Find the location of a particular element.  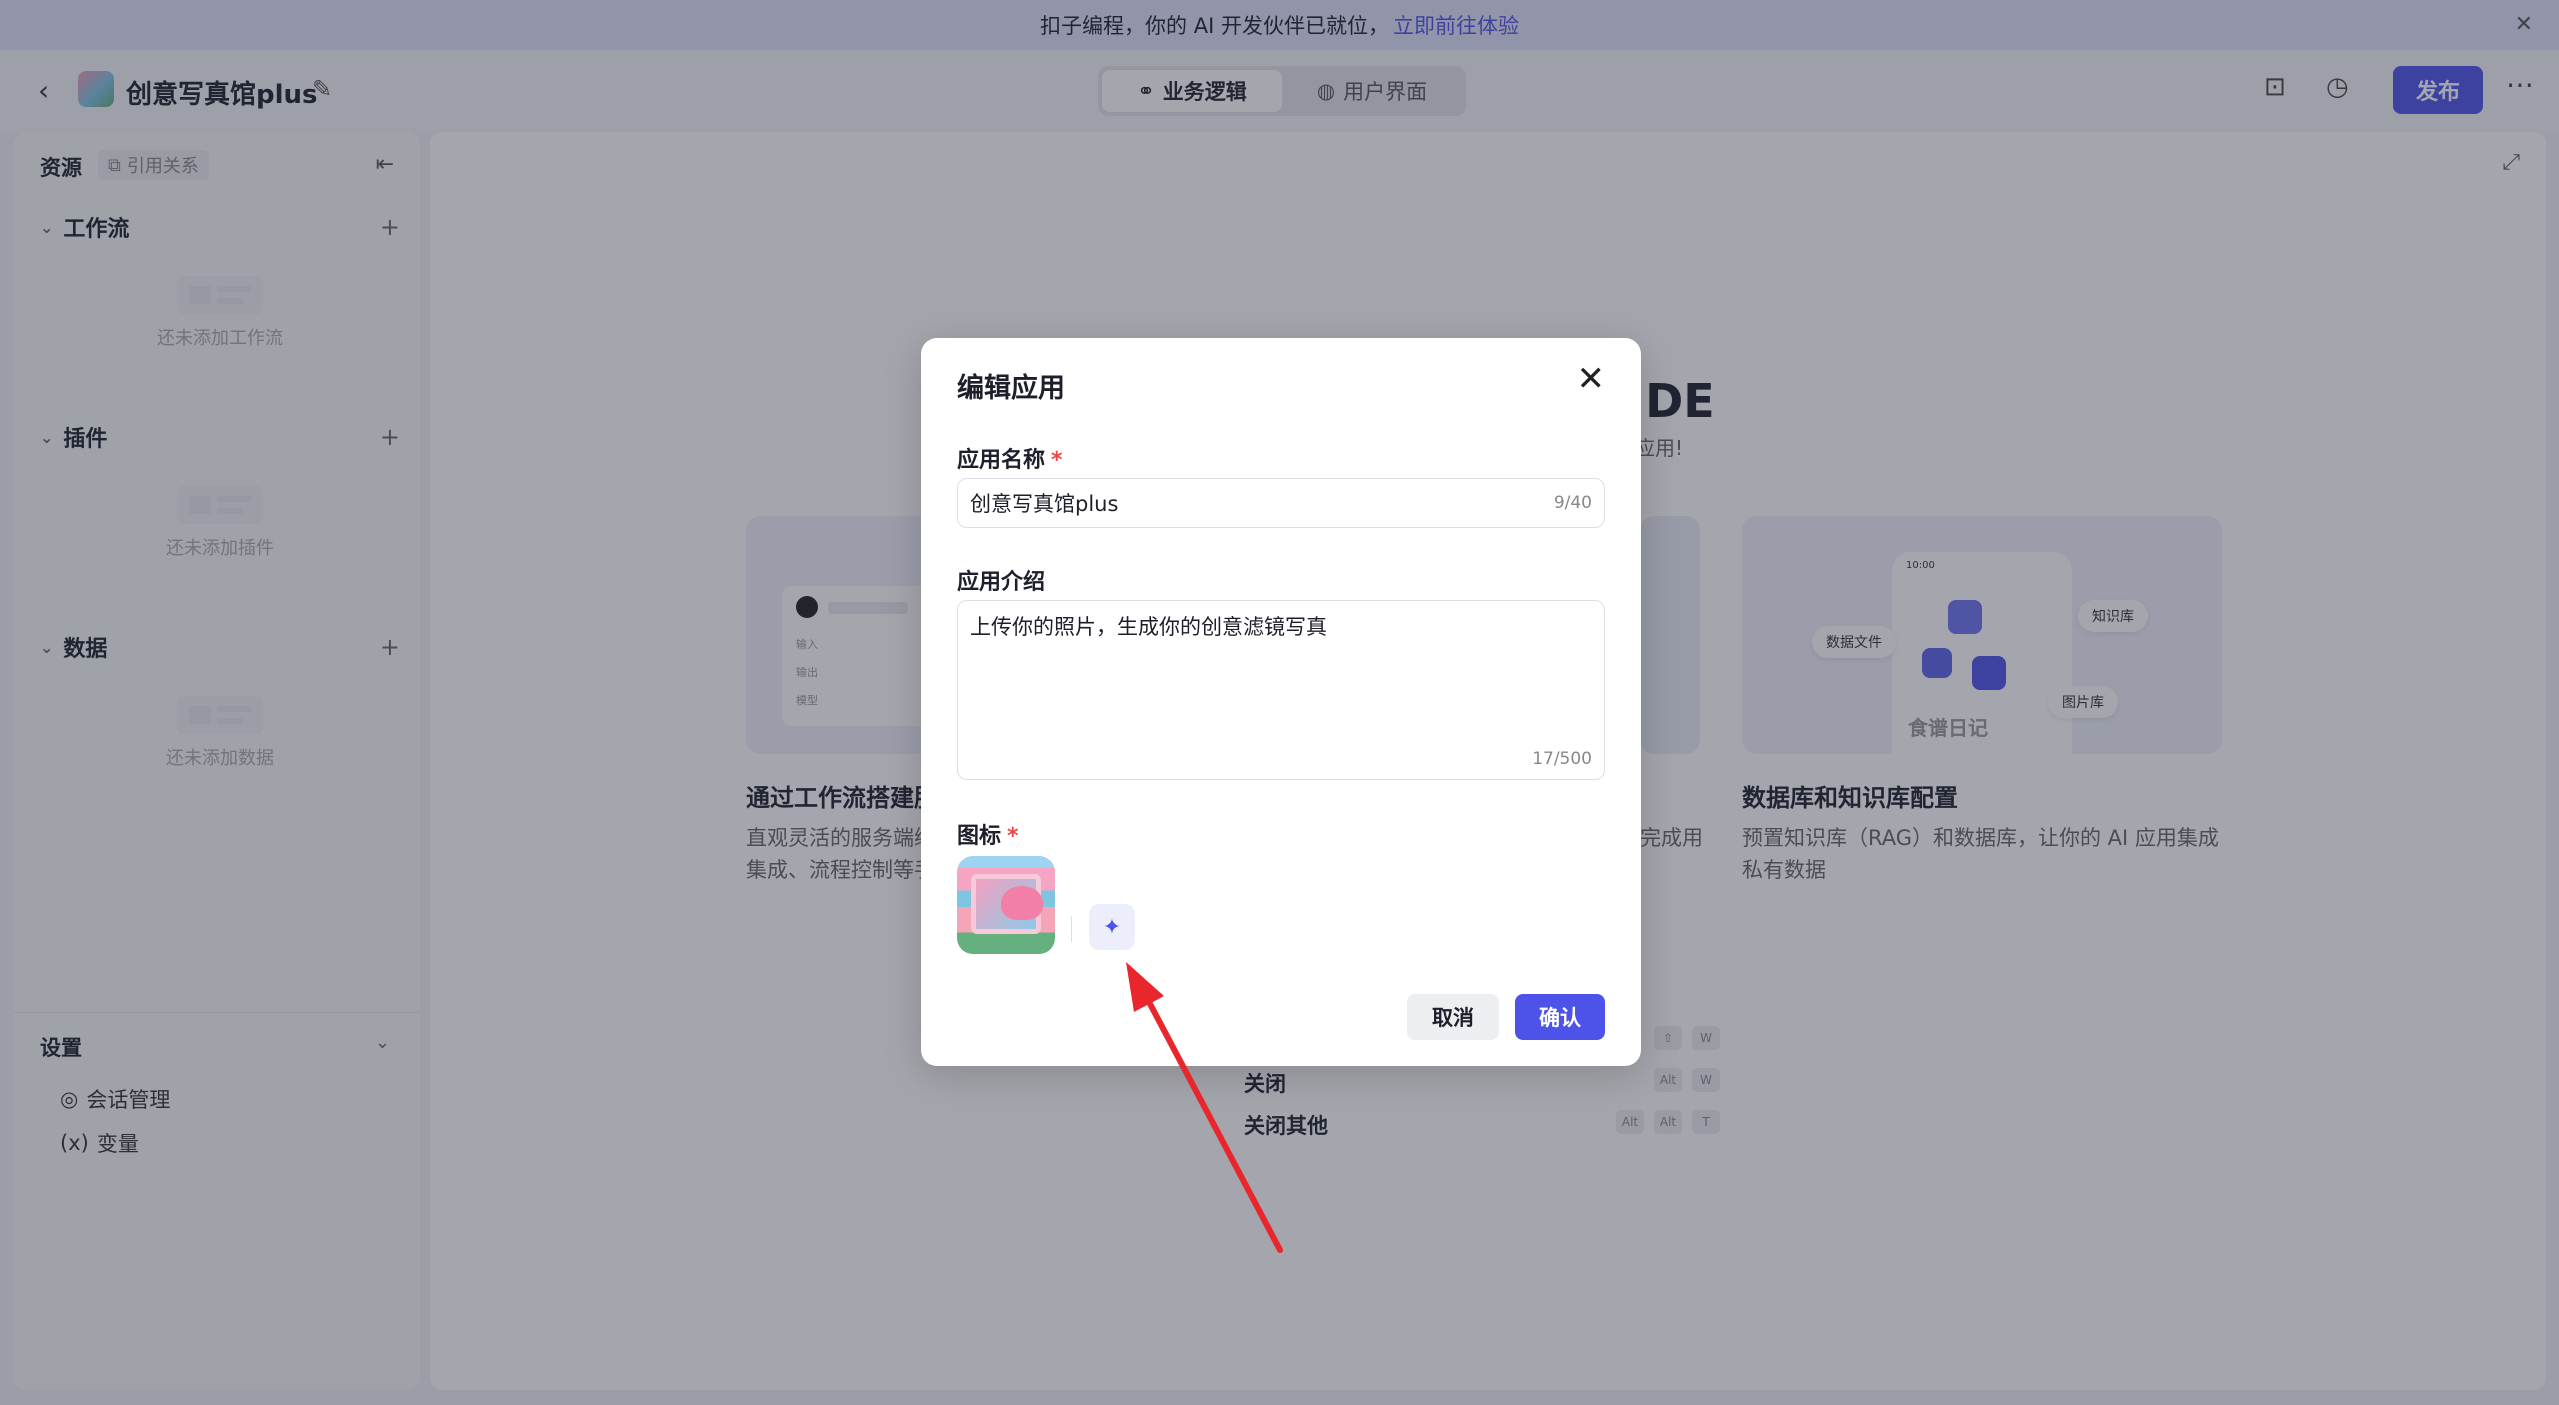

arrow-shaft is located at coordinates (1214, 1125).